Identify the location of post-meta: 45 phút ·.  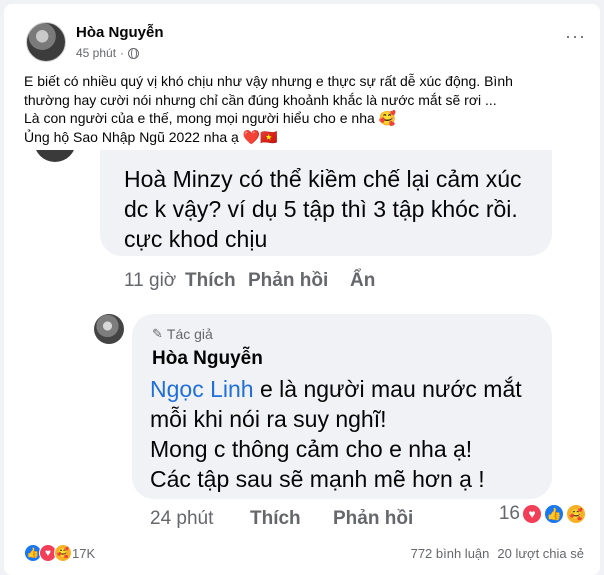
(108, 53).